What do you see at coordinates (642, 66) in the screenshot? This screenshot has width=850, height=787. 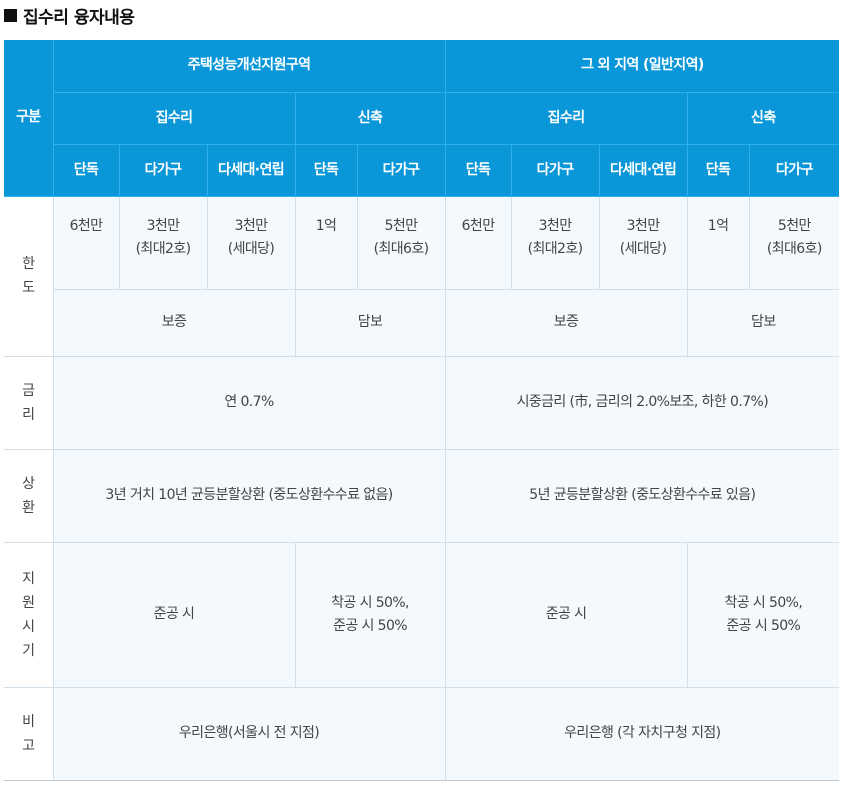 I see `header-zone-b: 그 외 지역 (일반지역)` at bounding box center [642, 66].